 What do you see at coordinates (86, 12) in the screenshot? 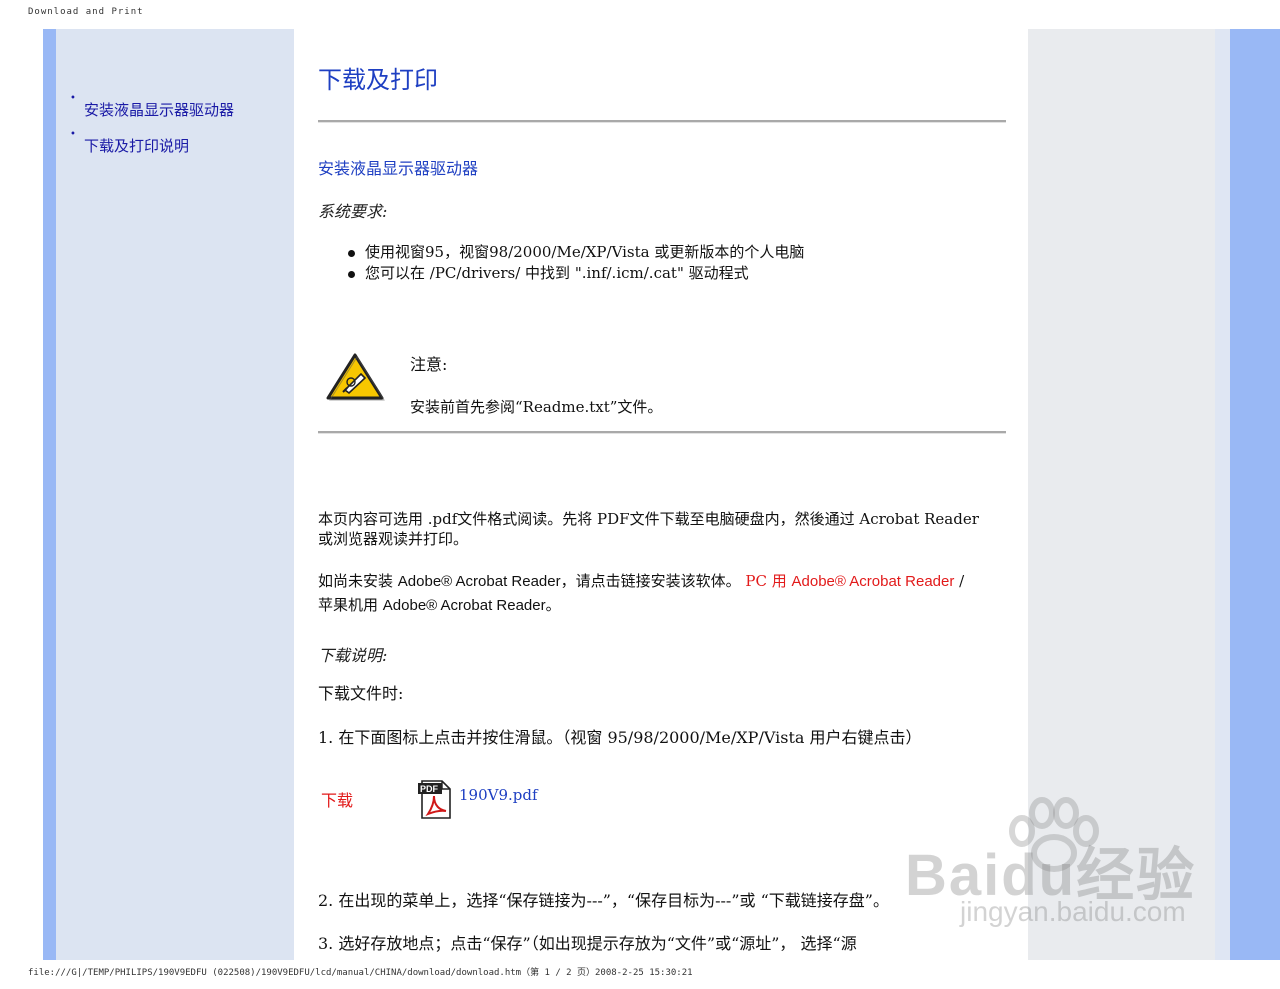
I see `print-header: Download and Print` at bounding box center [86, 12].